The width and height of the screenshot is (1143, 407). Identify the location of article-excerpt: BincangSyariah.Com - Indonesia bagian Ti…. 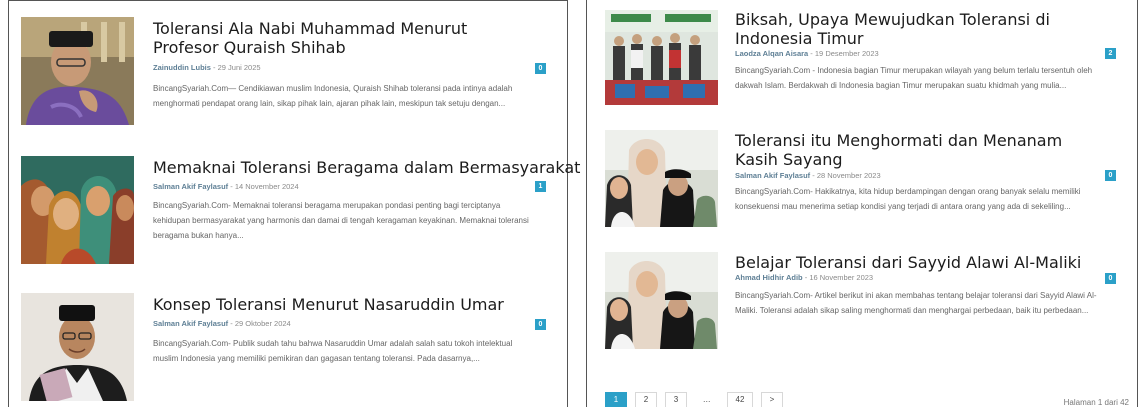
(914, 78).